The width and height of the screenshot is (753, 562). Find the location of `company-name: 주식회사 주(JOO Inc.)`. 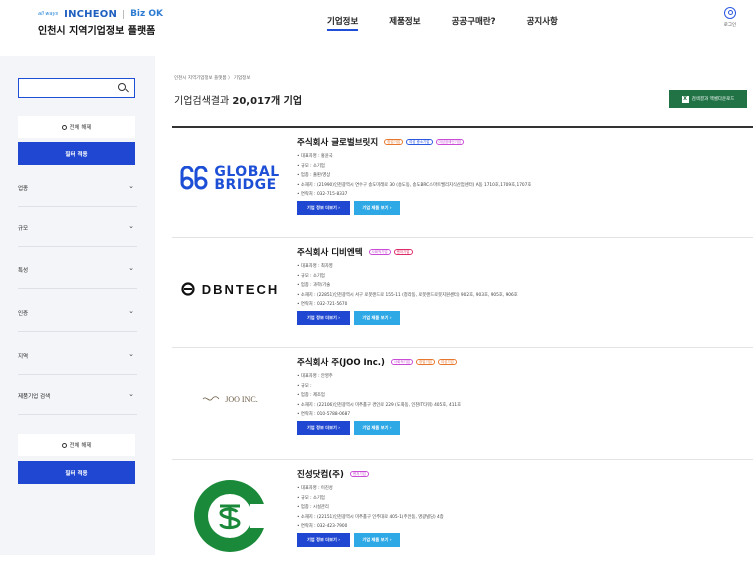

company-name: 주식회사 주(JOO Inc.) is located at coordinates (341, 362).